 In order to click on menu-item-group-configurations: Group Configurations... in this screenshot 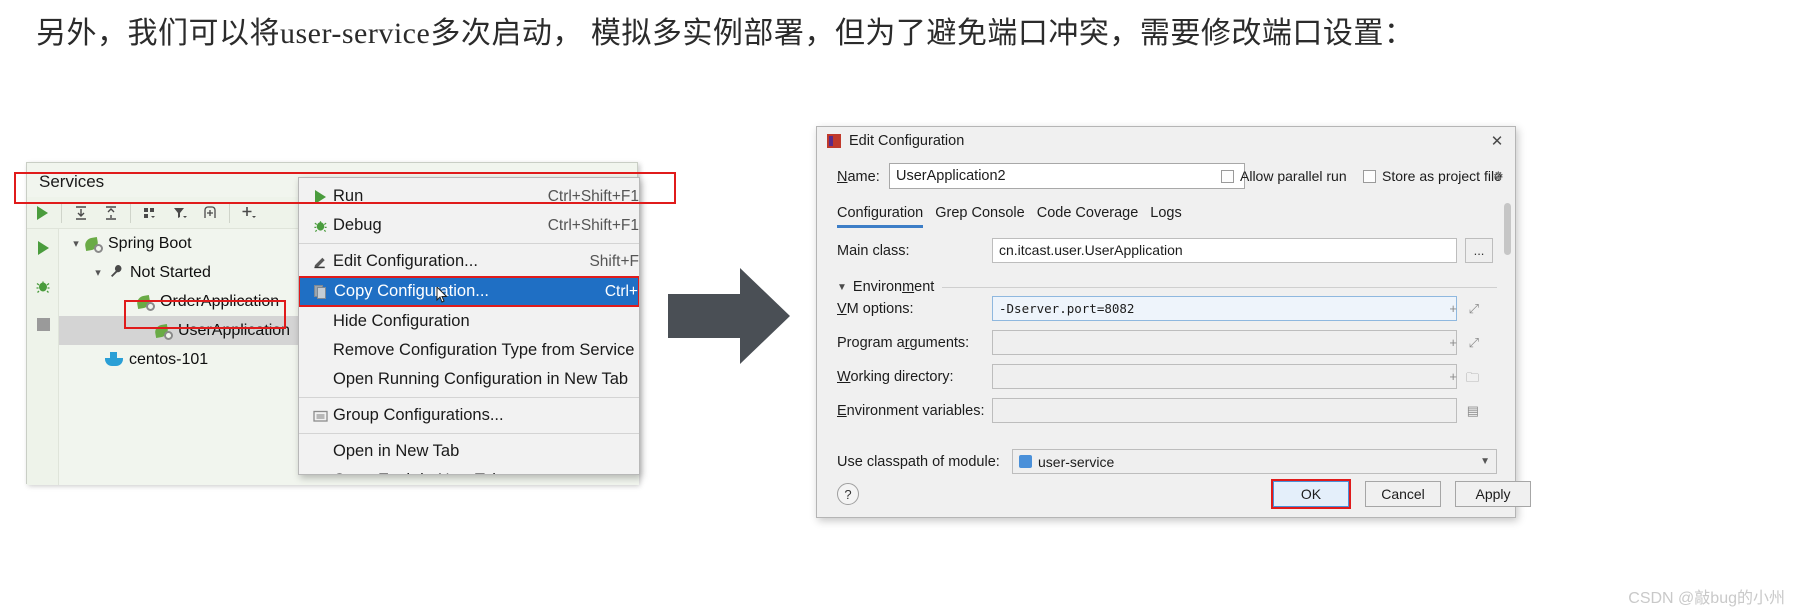, I will do `click(469, 415)`.